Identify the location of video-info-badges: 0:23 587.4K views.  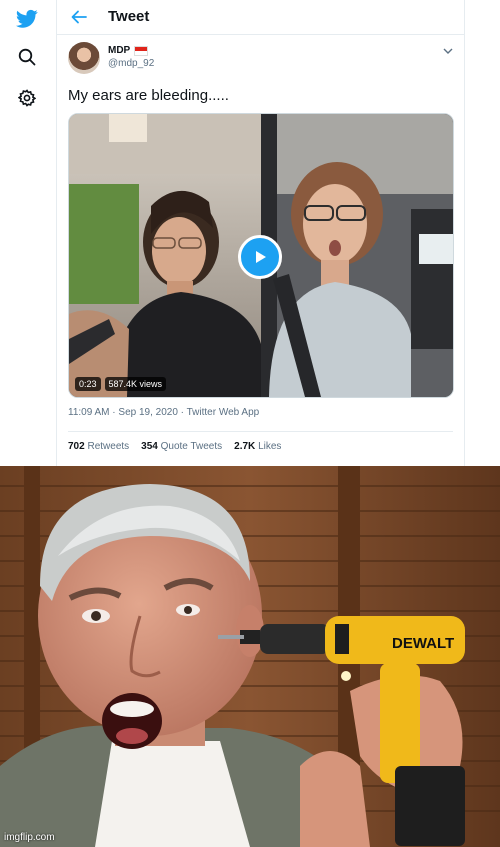
(121, 384).